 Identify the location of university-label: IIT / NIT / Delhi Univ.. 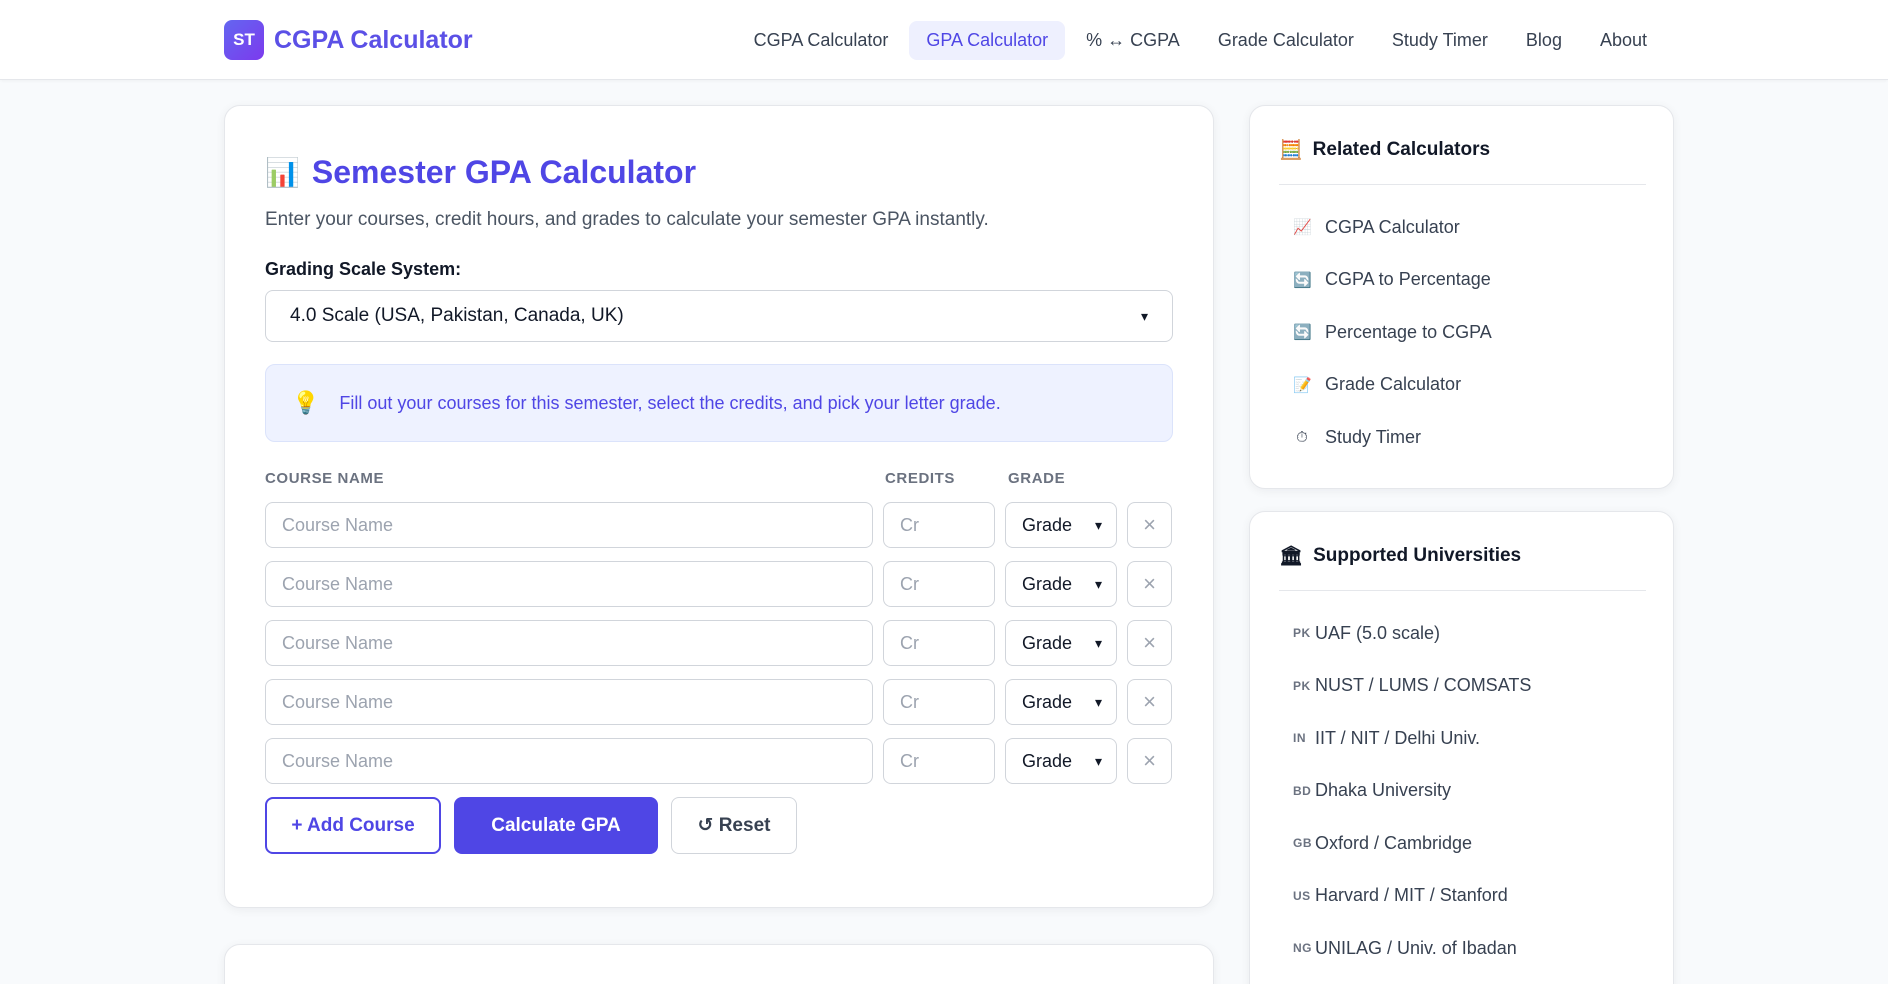
(1398, 737).